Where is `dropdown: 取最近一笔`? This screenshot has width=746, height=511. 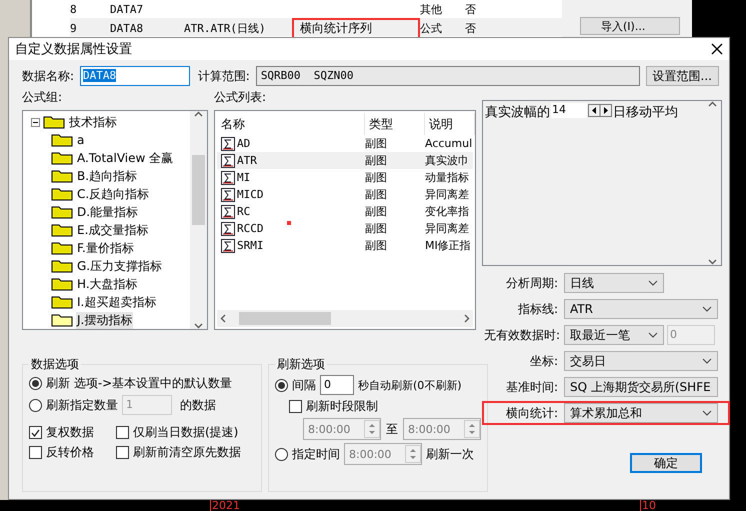 dropdown: 取最近一笔 is located at coordinates (614, 335).